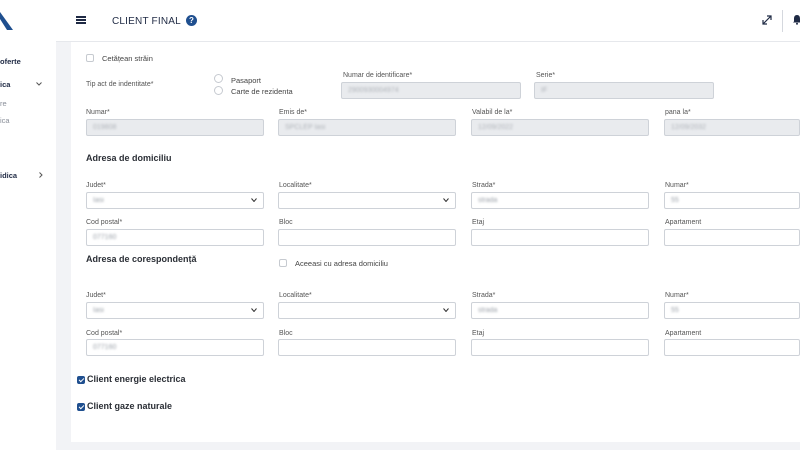  I want to click on valid-to-label: pana la*, so click(678, 112).